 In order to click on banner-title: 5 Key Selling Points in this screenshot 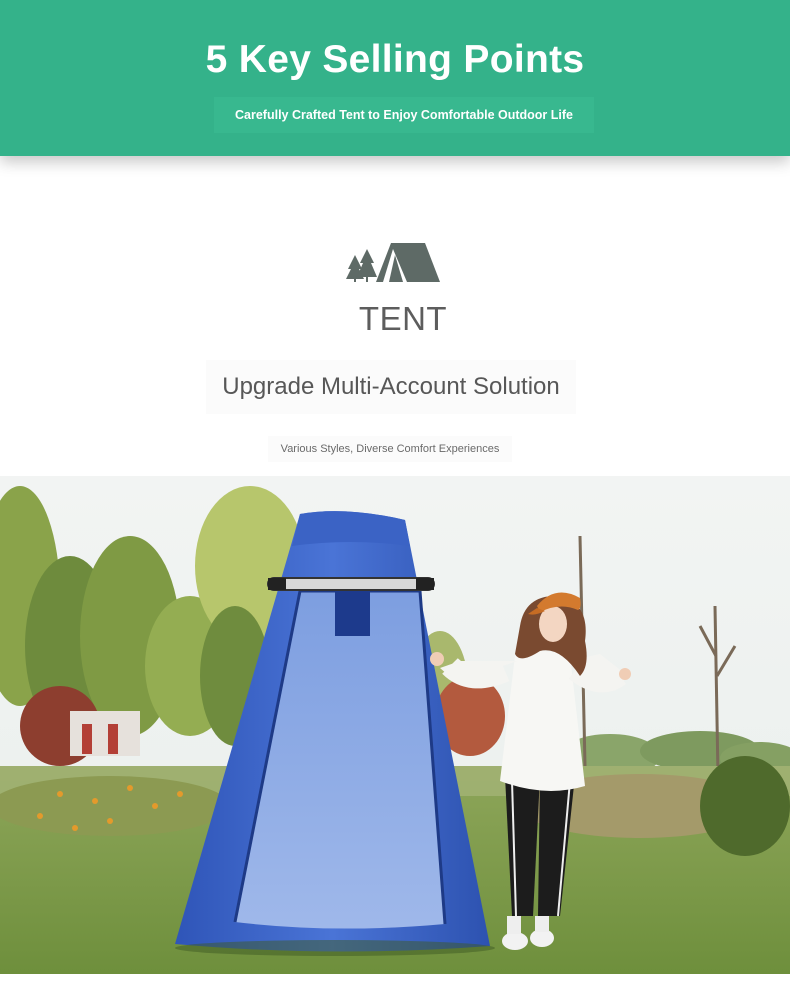, I will do `click(395, 59)`.